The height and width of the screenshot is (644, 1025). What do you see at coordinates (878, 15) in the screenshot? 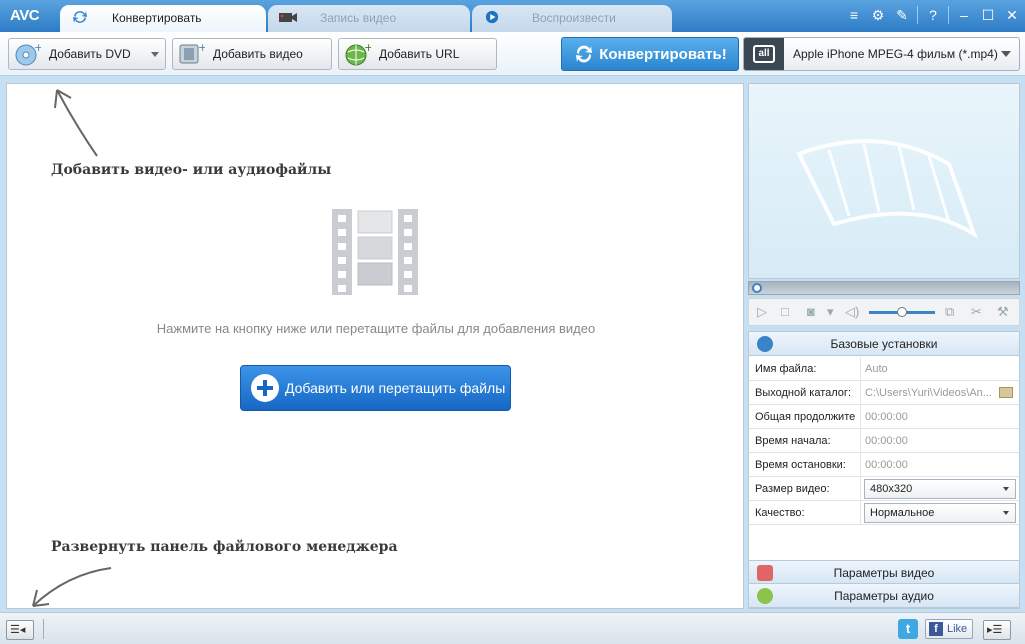
I see `gear-icon: ⚙` at bounding box center [878, 15].